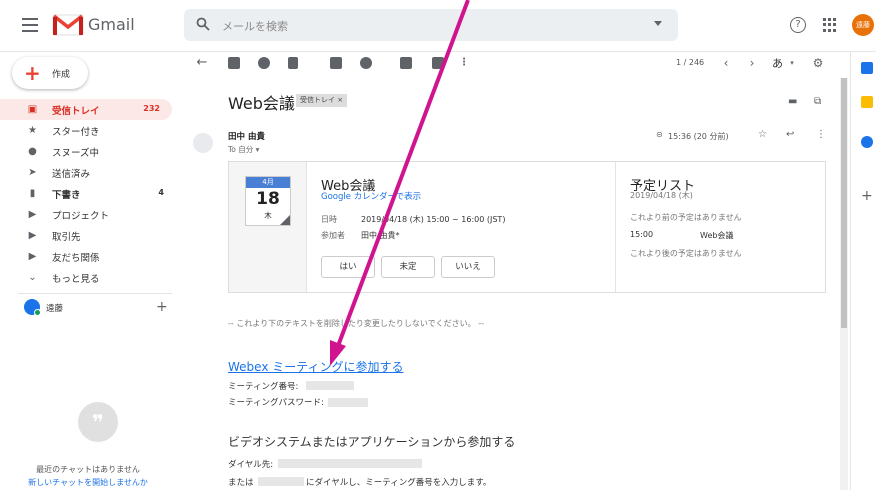 The height and width of the screenshot is (490, 876). Describe the element at coordinates (356, 323) in the screenshot. I see `do-not-edit-notice: -- これより下のテキストを削除したり変更したりしないでください。 --` at that location.